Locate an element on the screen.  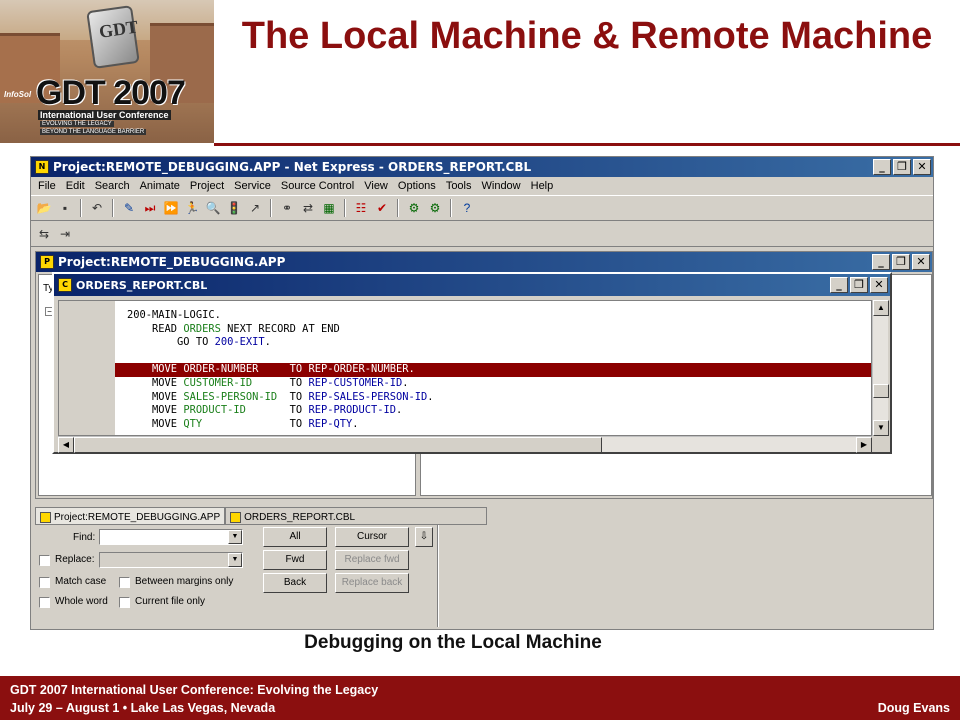
project-close-button: ✕ is located at coordinates (921, 262).